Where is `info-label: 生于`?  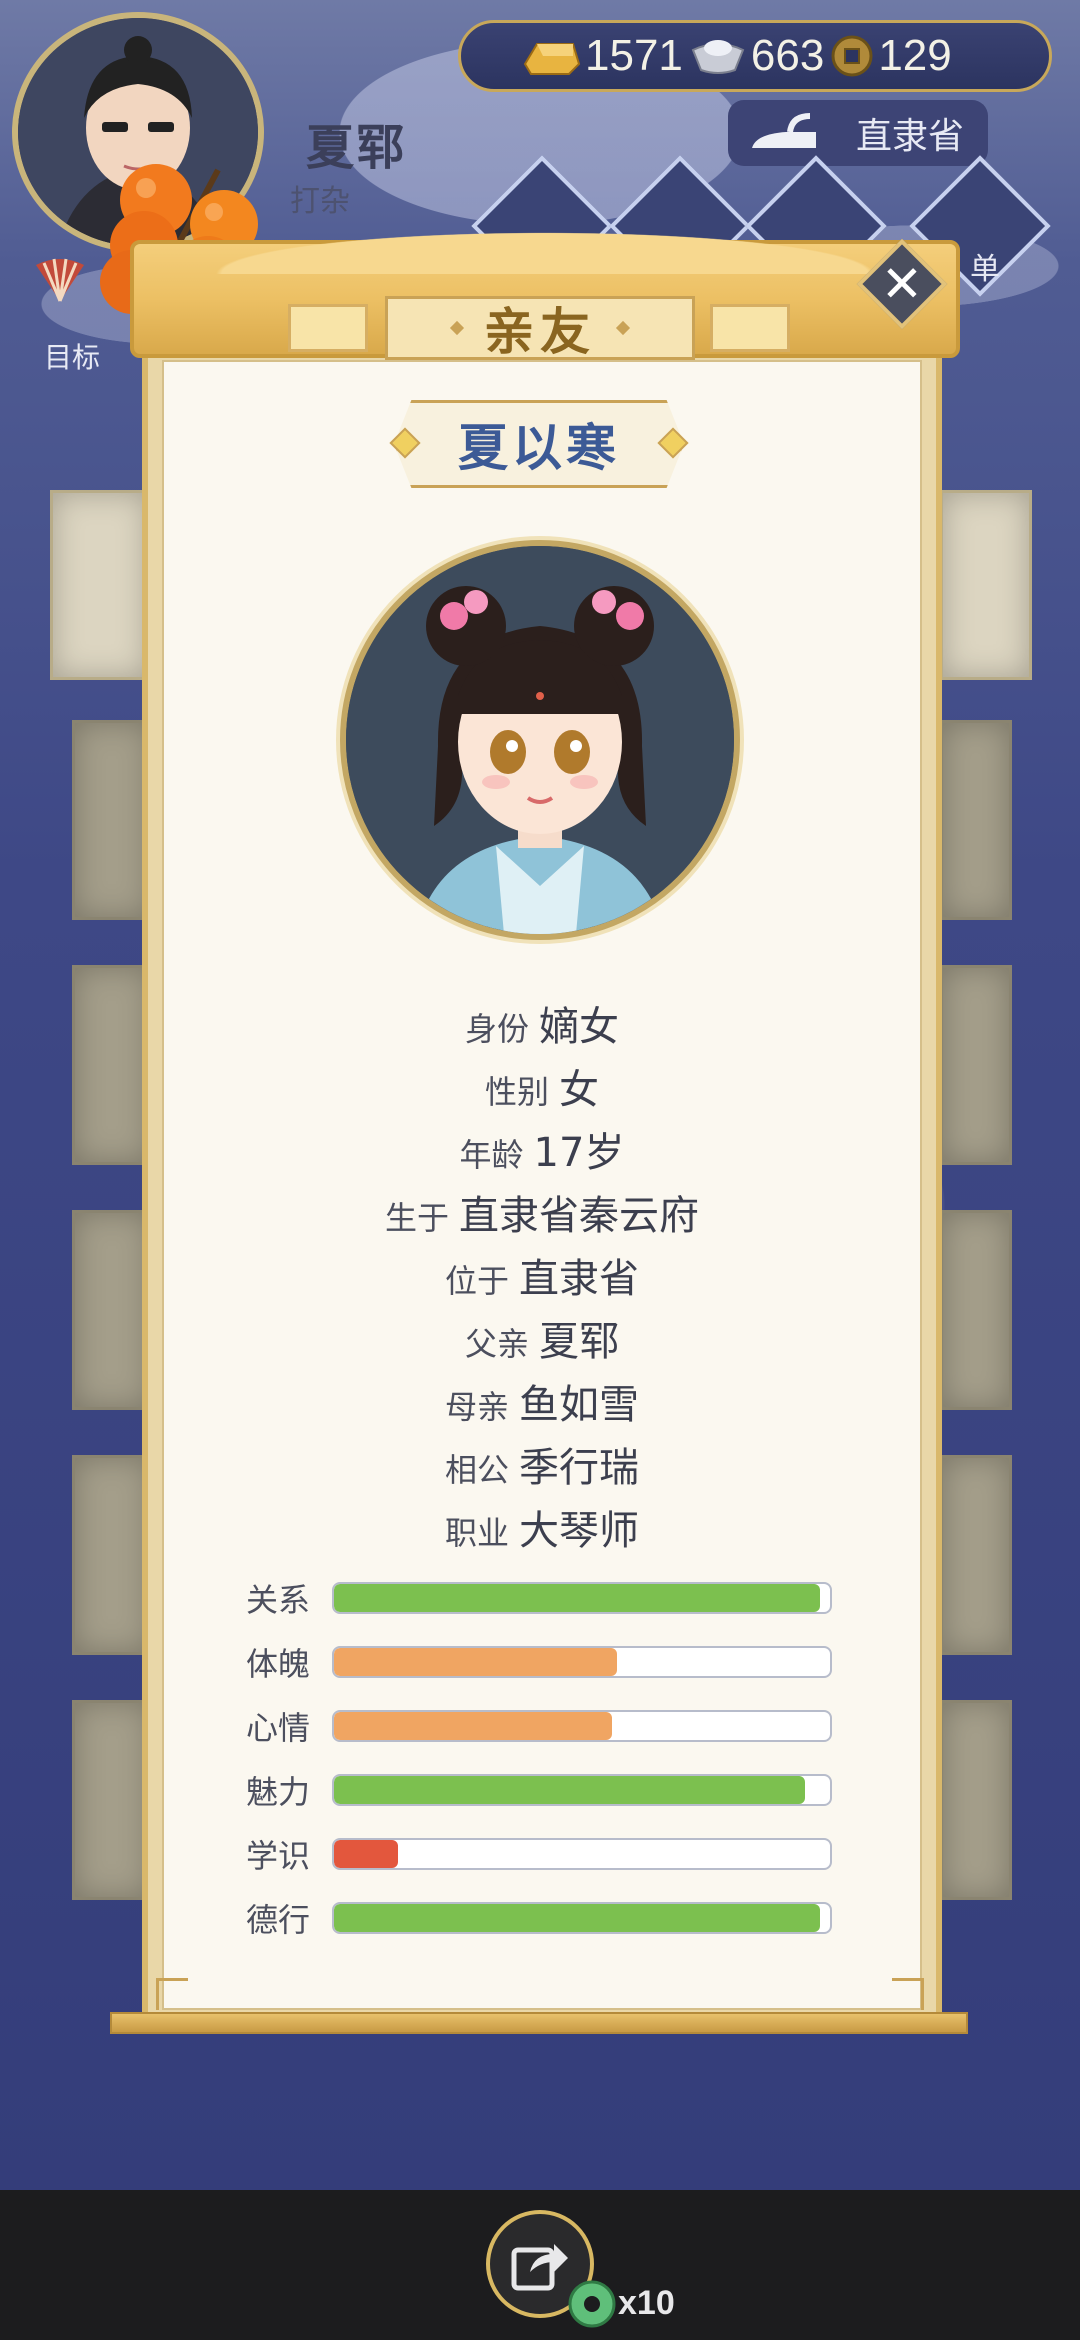 info-label: 生于 is located at coordinates (416, 1218).